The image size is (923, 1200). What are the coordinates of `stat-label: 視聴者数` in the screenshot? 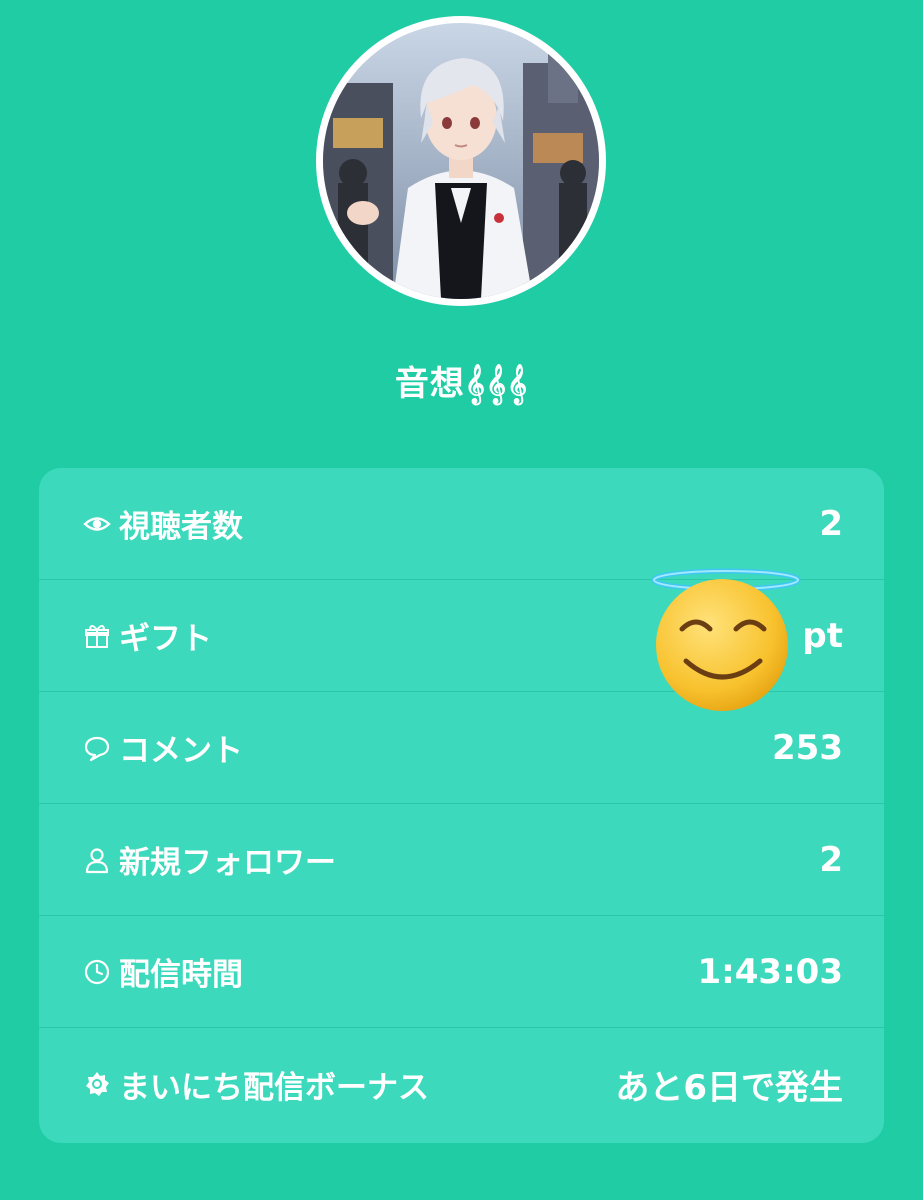 It's located at (181, 527).